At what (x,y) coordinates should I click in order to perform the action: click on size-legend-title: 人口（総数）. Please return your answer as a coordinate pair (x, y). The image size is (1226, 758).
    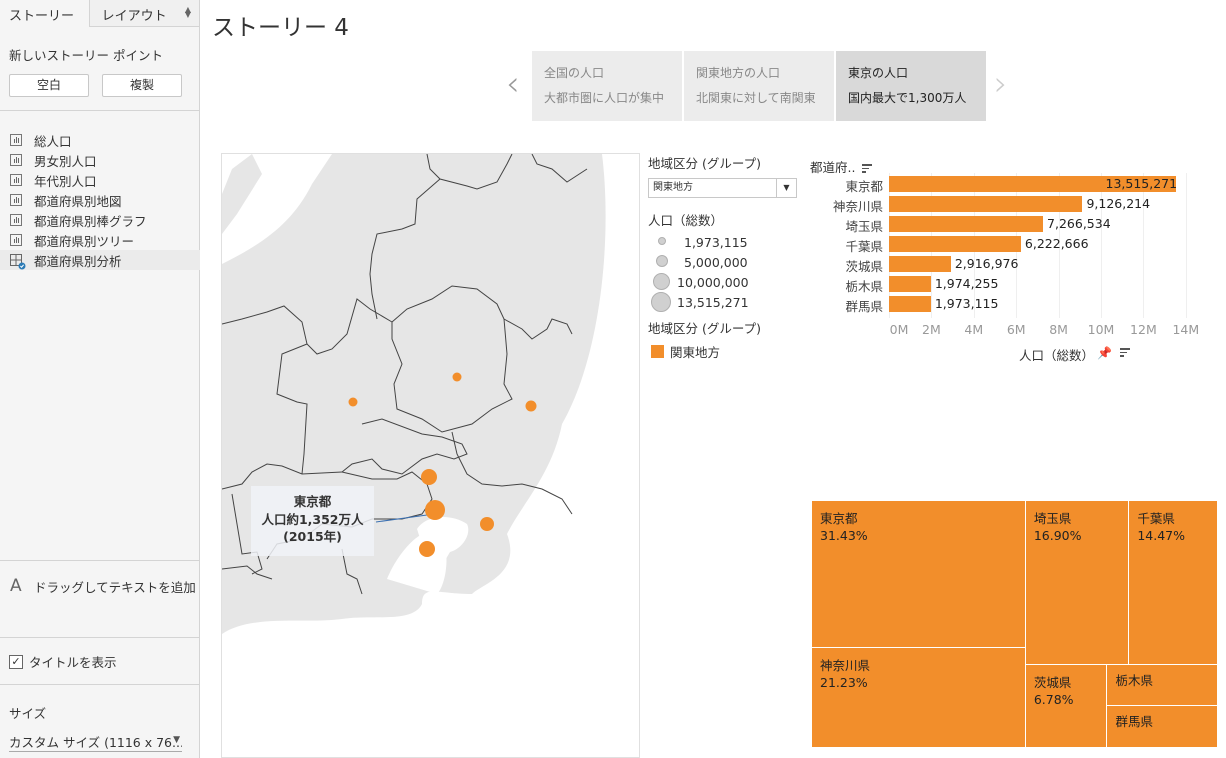
    Looking at the image, I should click on (686, 220).